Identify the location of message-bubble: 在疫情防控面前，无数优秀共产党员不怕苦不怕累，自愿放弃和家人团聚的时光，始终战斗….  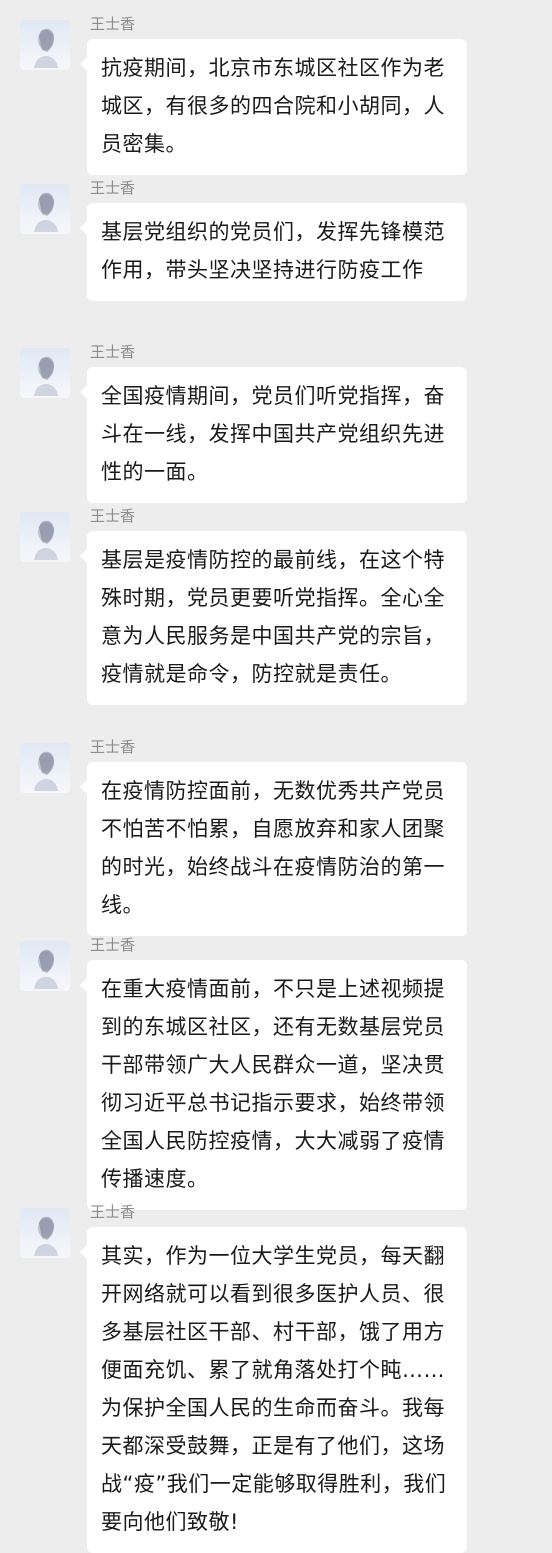
(273, 849).